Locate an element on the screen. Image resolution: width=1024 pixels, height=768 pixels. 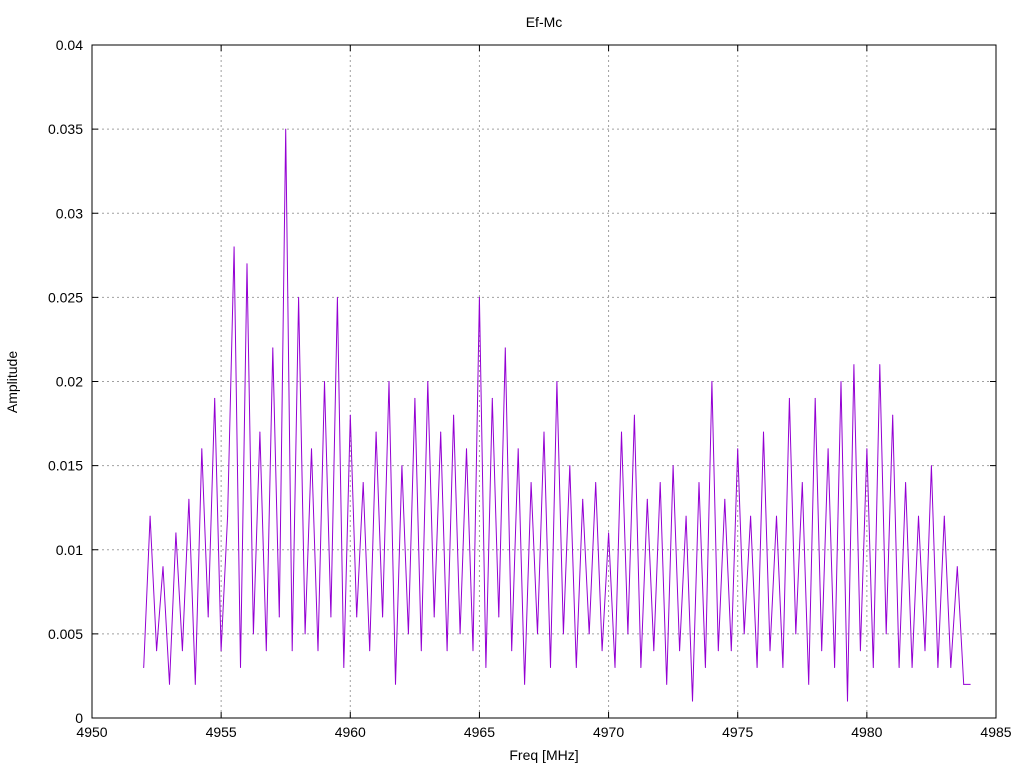
x-tick-label: 4975 is located at coordinates (737, 732).